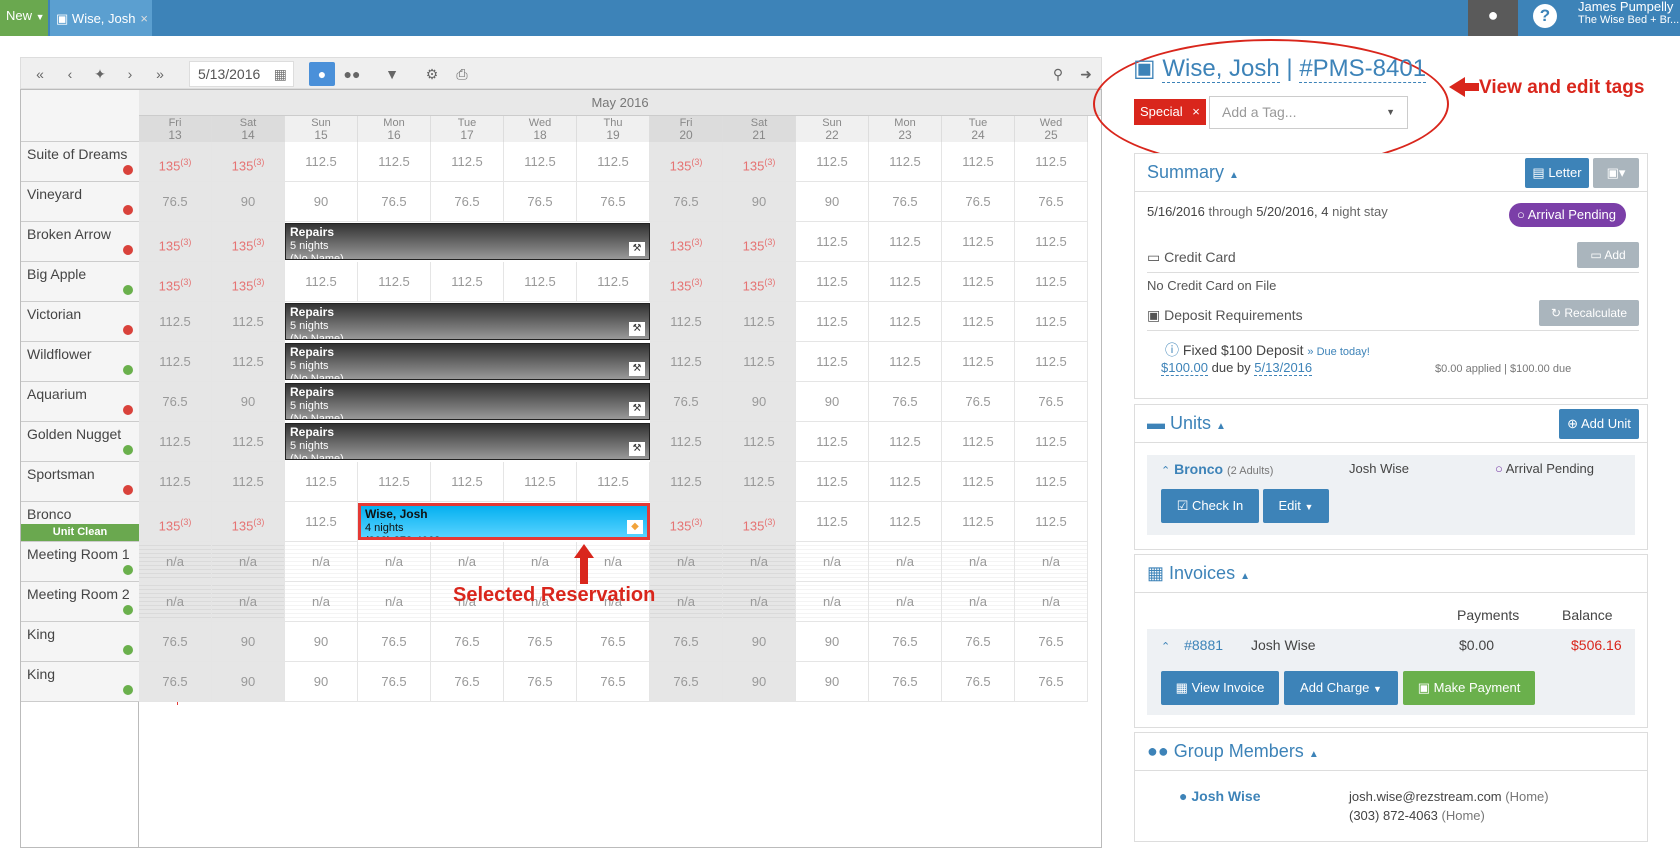 The width and height of the screenshot is (1680, 849). What do you see at coordinates (80, 482) in the screenshot?
I see `unit-row-label: Sportsman` at bounding box center [80, 482].